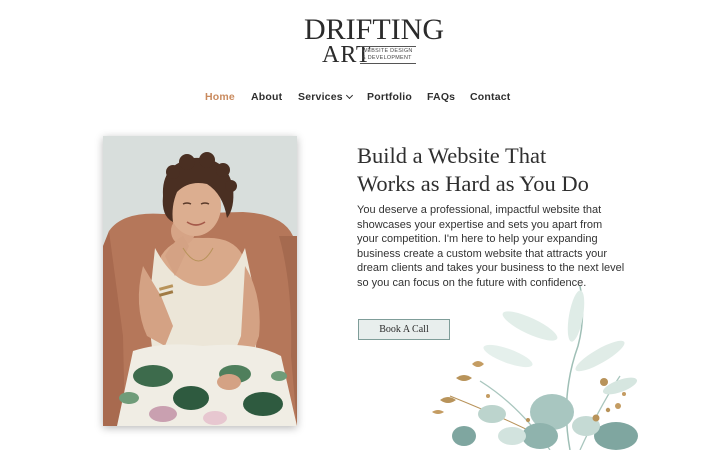 This screenshot has width=720, height=450. I want to click on nav-item-services: Services, so click(325, 97).